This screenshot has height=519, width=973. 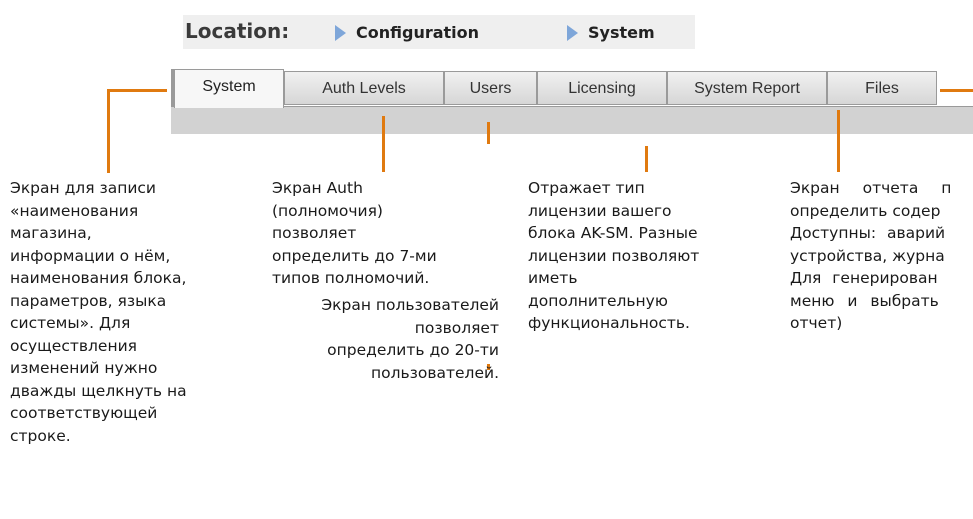 I want to click on leader-users-top, so click(x=488, y=133).